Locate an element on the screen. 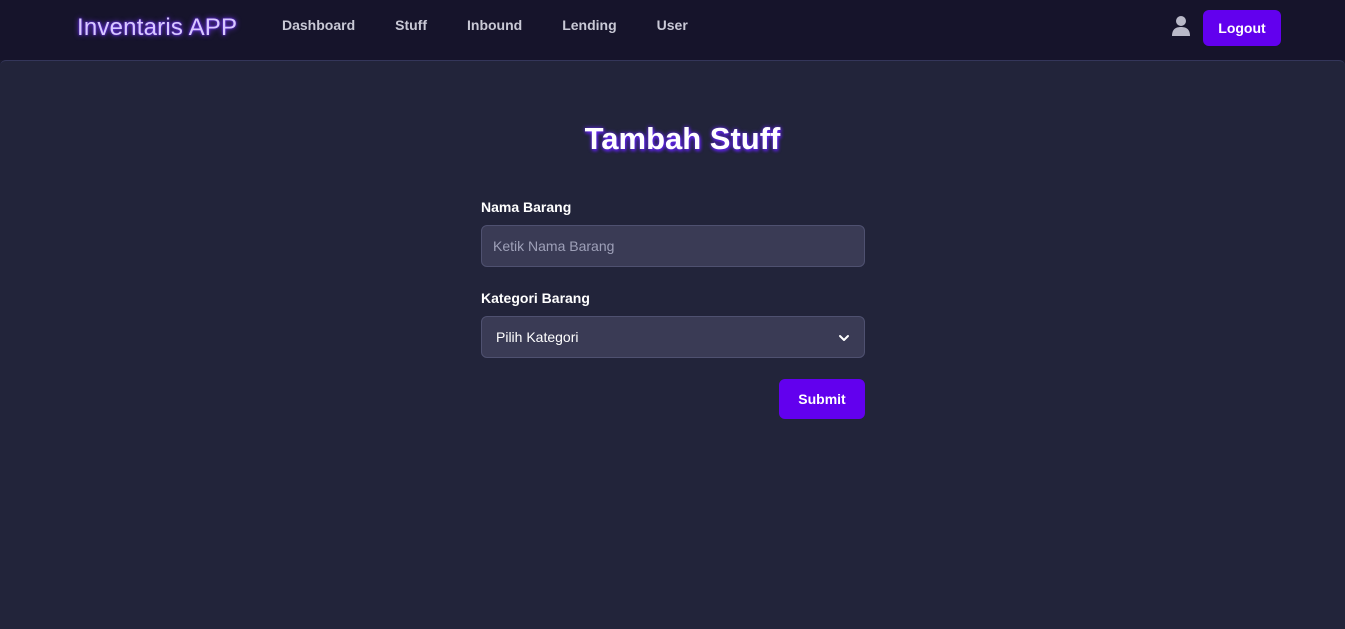  category-field-label: Kategori Barang is located at coordinates (535, 298).